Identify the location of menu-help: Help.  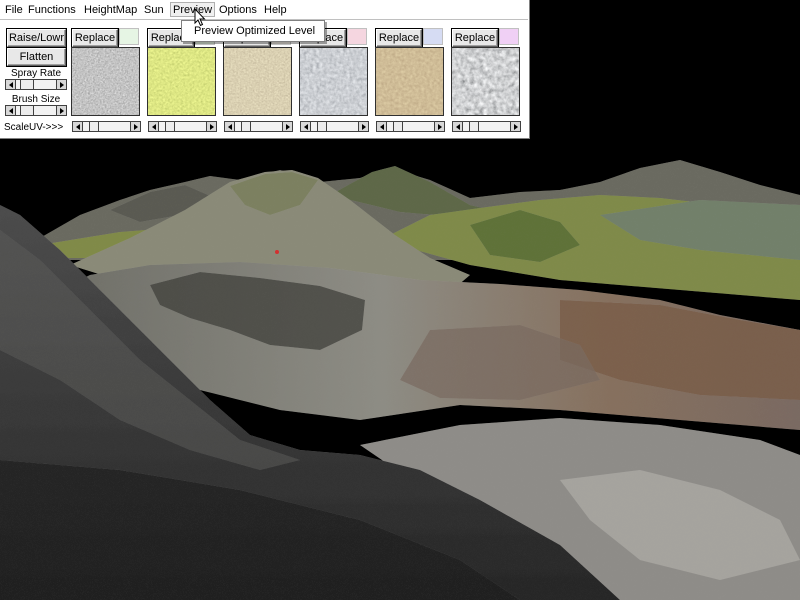
(275, 10).